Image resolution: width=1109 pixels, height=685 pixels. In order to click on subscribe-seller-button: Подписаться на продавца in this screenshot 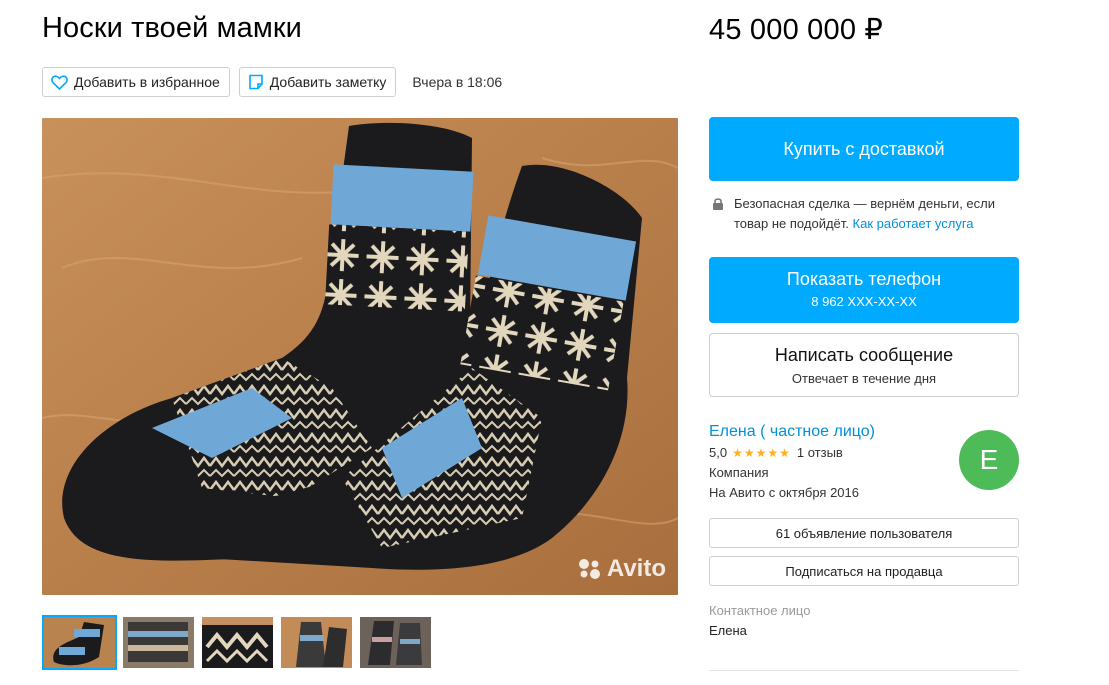, I will do `click(864, 571)`.